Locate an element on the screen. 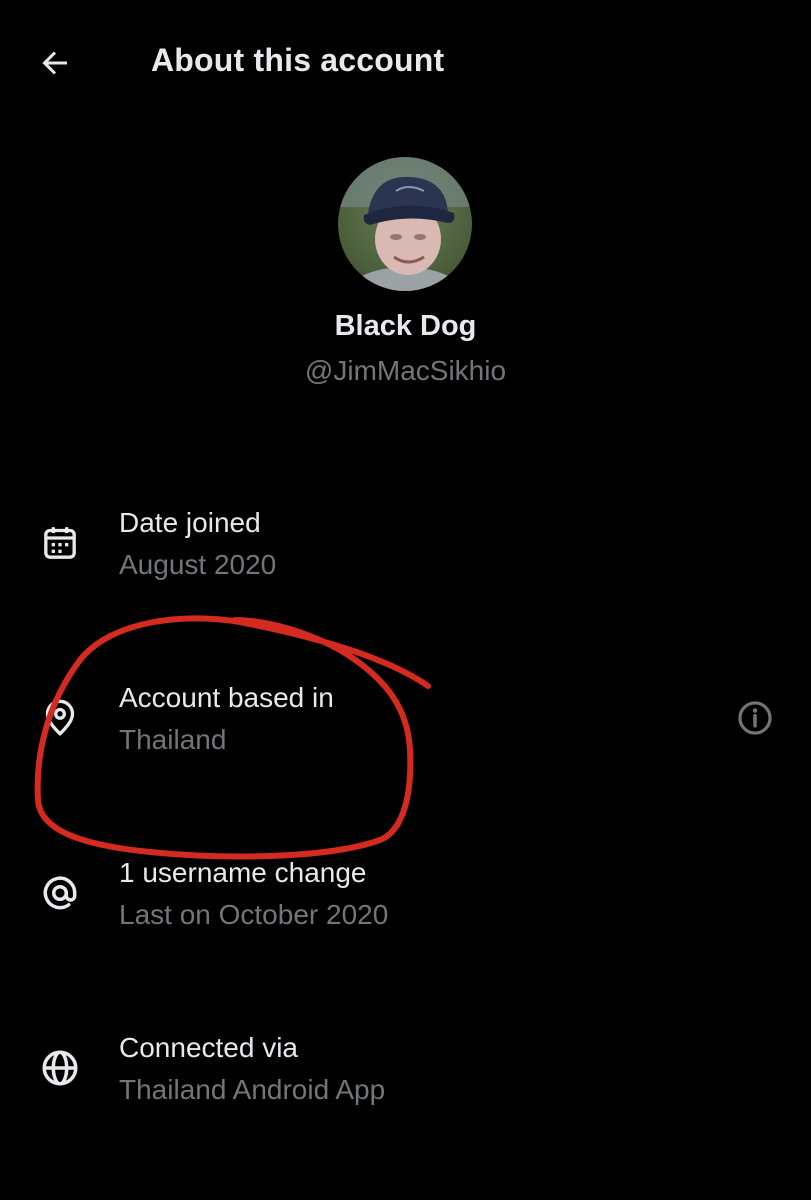 The height and width of the screenshot is (1200, 811). app-header: About this account is located at coordinates (405, 62).